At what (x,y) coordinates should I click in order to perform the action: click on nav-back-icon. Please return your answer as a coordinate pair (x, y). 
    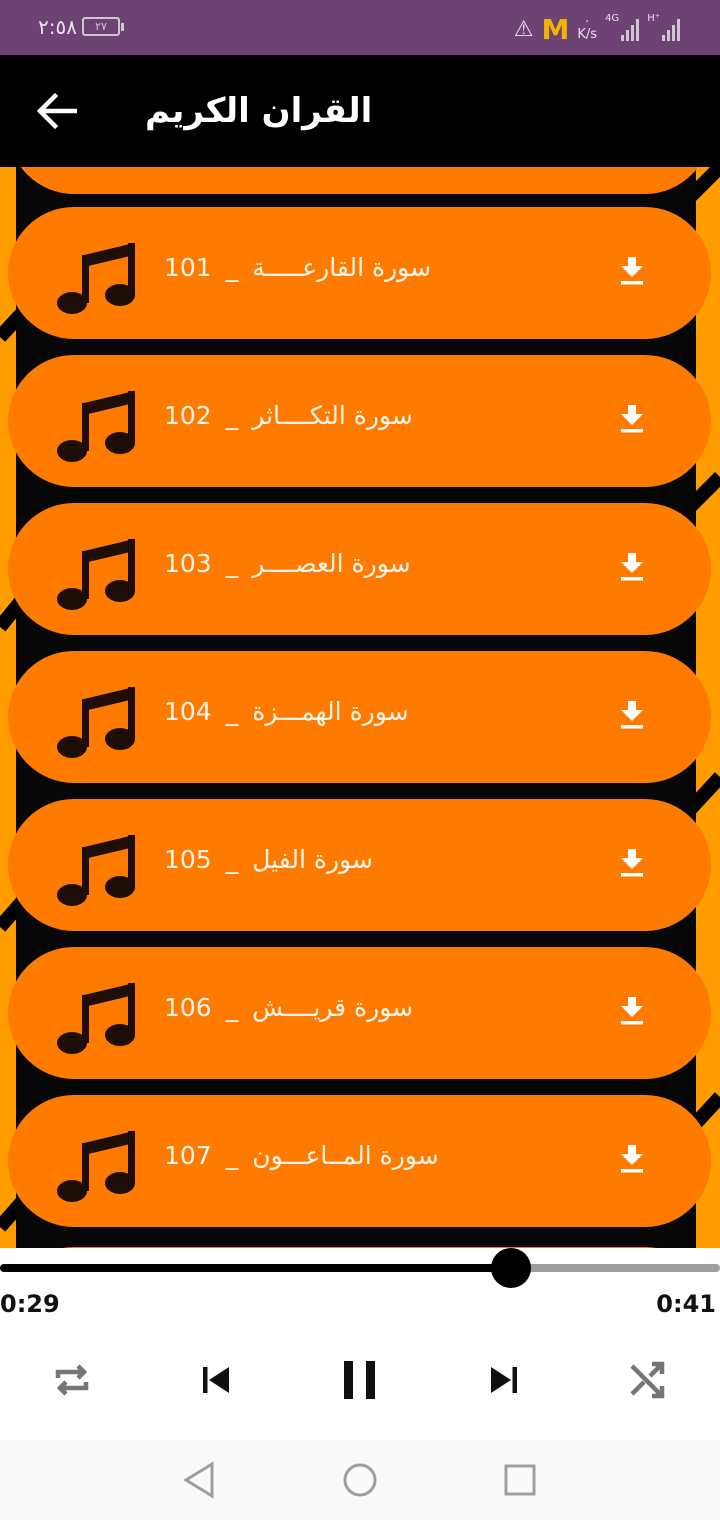
    Looking at the image, I should click on (200, 1480).